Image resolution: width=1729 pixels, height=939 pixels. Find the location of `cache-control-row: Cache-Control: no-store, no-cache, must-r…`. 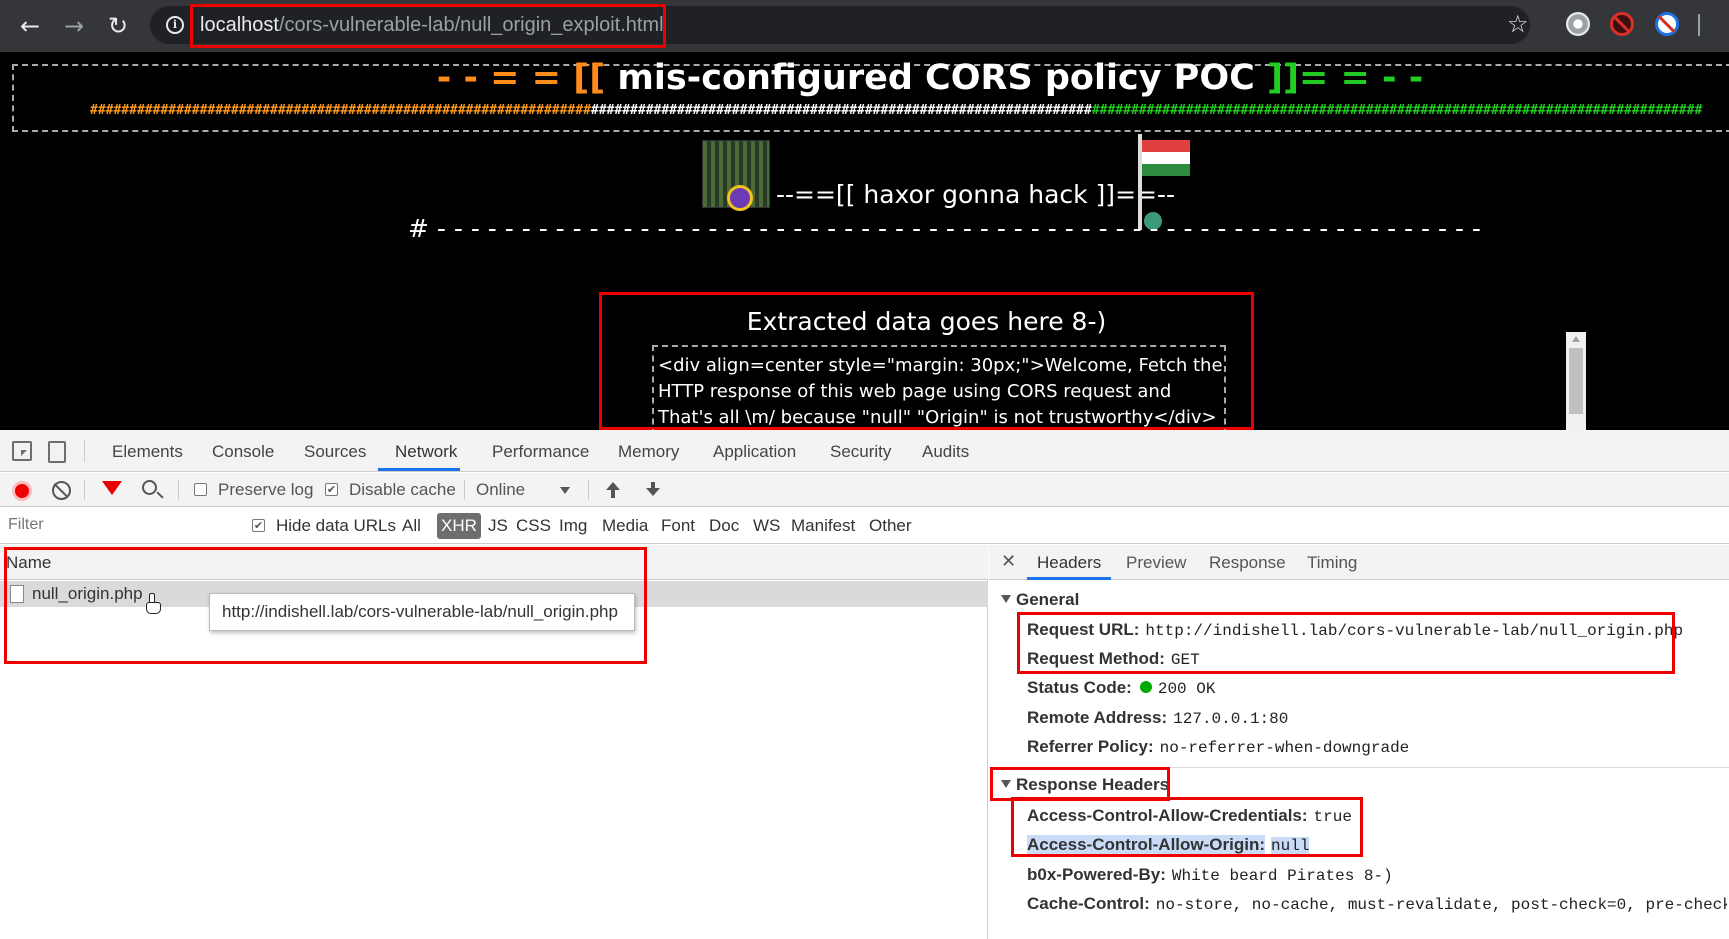

cache-control-row: Cache-Control: no-store, no-cache, must-r… is located at coordinates (1377, 904).